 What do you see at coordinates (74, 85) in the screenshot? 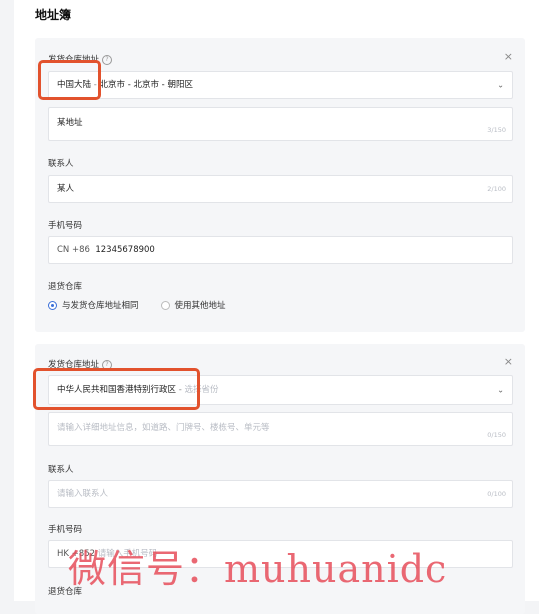
I see `region-country: 中国大陆` at bounding box center [74, 85].